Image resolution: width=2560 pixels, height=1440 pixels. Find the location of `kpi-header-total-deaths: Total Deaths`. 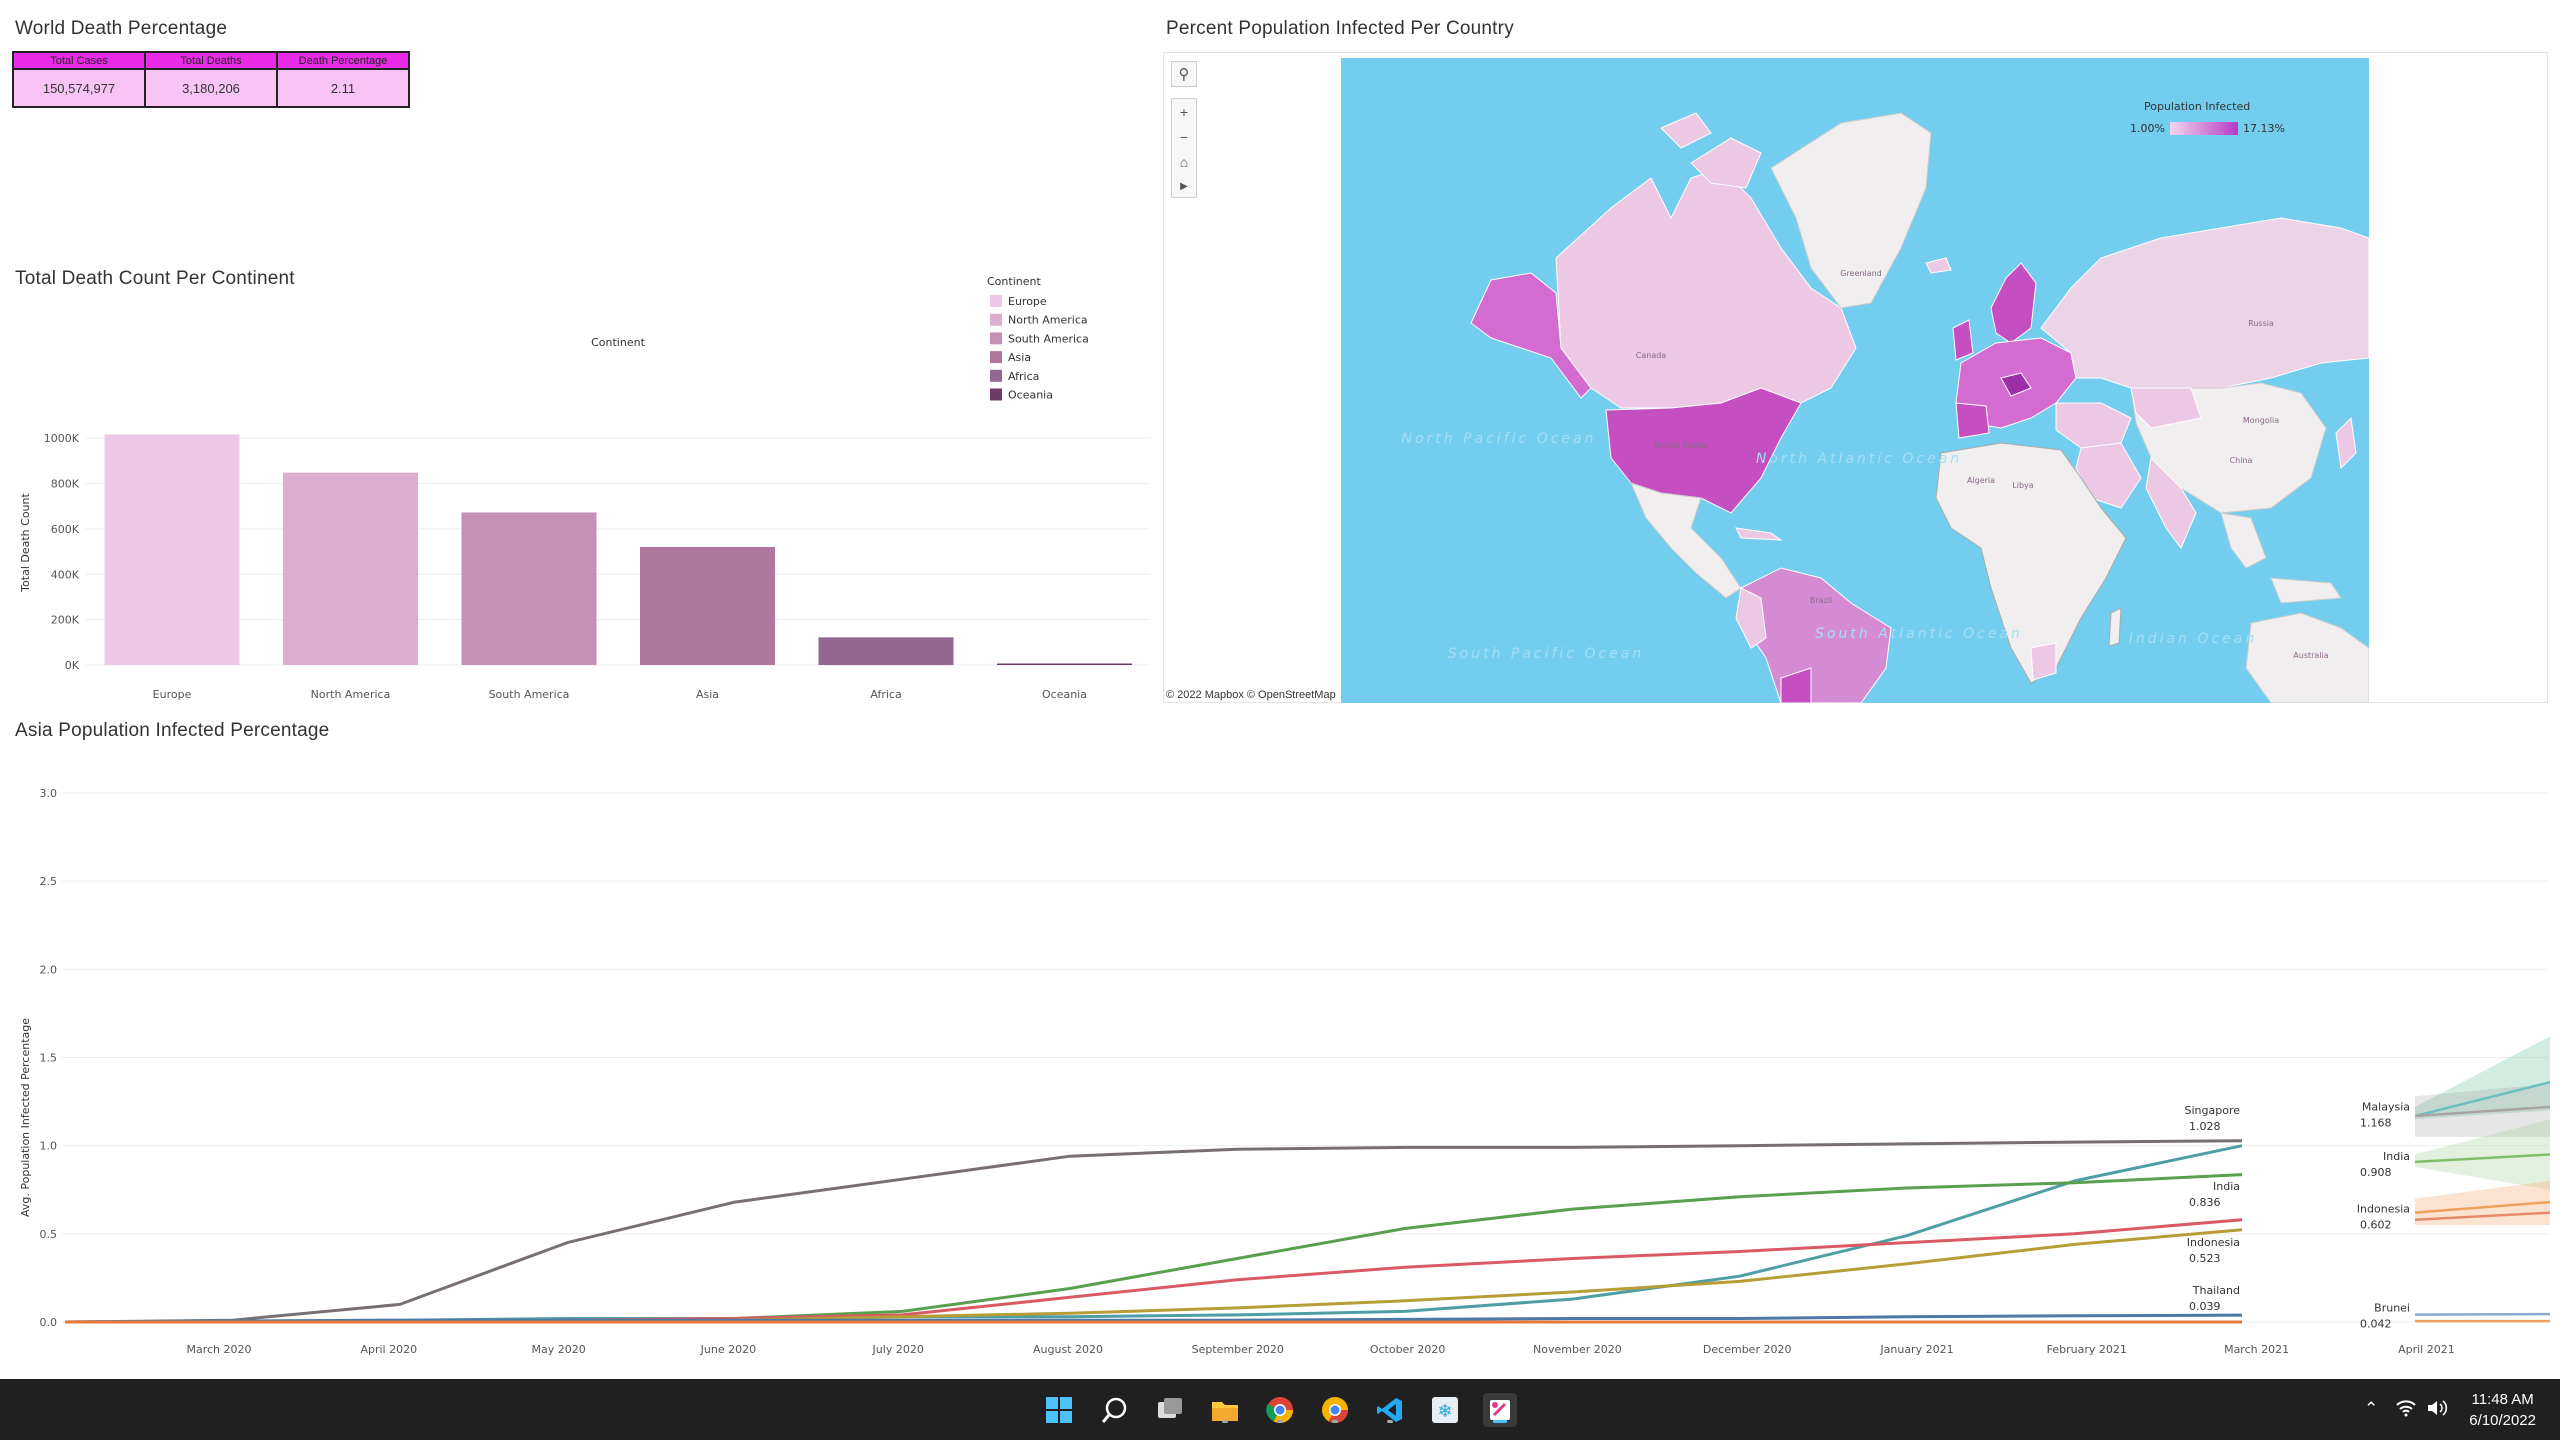

kpi-header-total-deaths: Total Deaths is located at coordinates (211, 60).